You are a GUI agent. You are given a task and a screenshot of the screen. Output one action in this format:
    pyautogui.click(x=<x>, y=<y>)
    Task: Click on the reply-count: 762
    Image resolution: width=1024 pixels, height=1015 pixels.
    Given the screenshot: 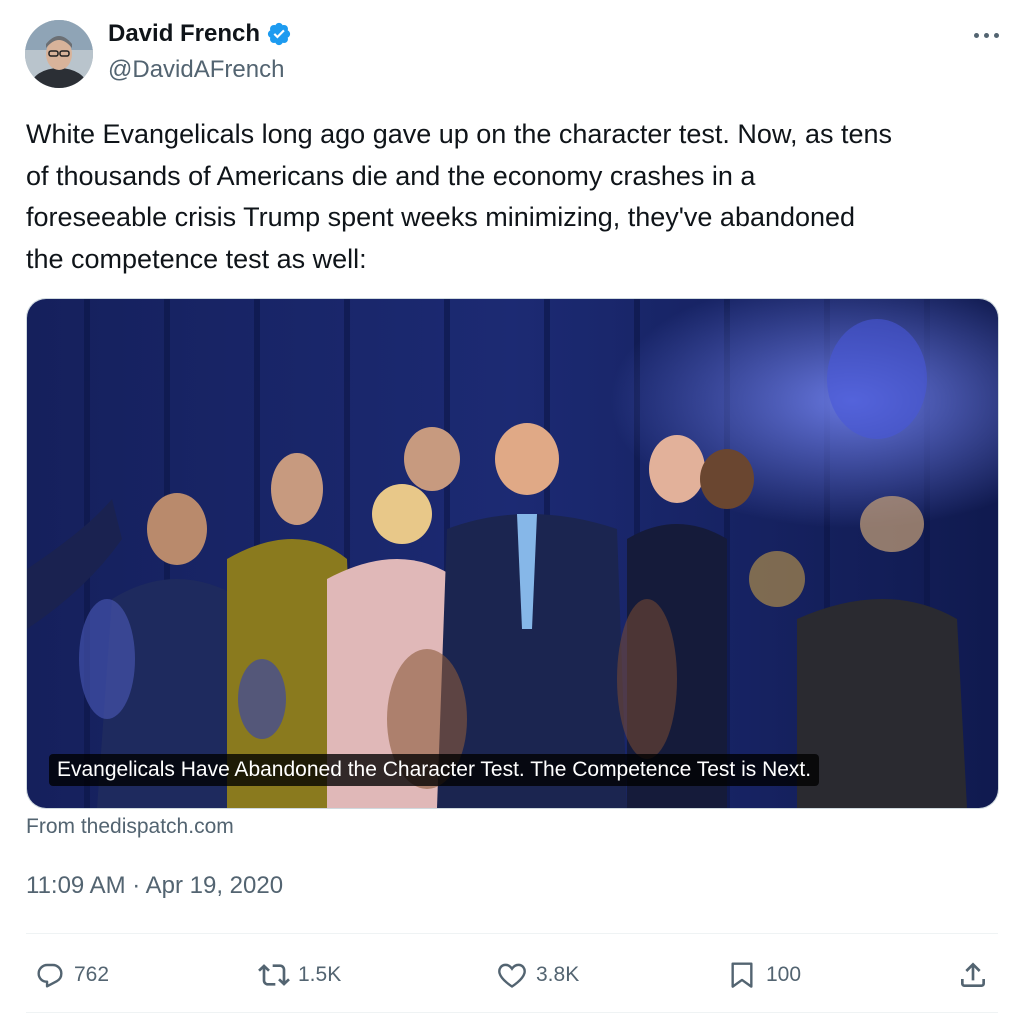 What is the action you would take?
    pyautogui.click(x=92, y=974)
    